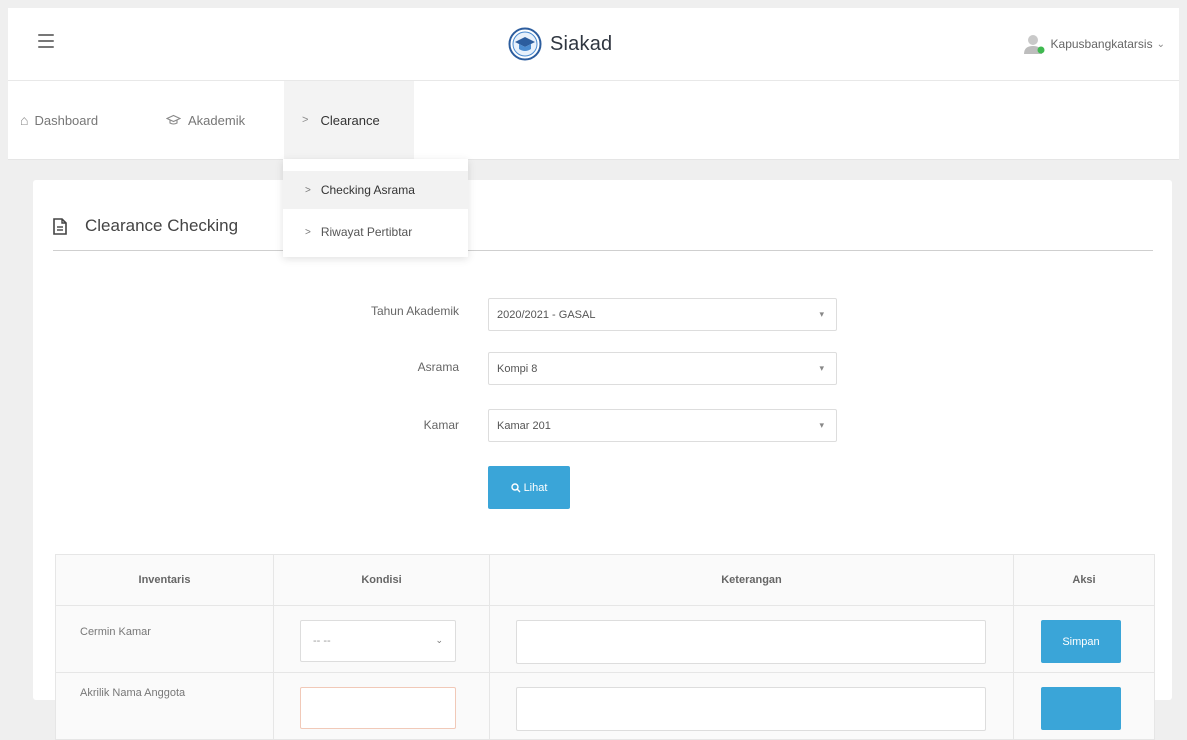  Describe the element at coordinates (1101, 44) in the screenshot. I see `user-name: Kapusbangkatarsis` at that location.